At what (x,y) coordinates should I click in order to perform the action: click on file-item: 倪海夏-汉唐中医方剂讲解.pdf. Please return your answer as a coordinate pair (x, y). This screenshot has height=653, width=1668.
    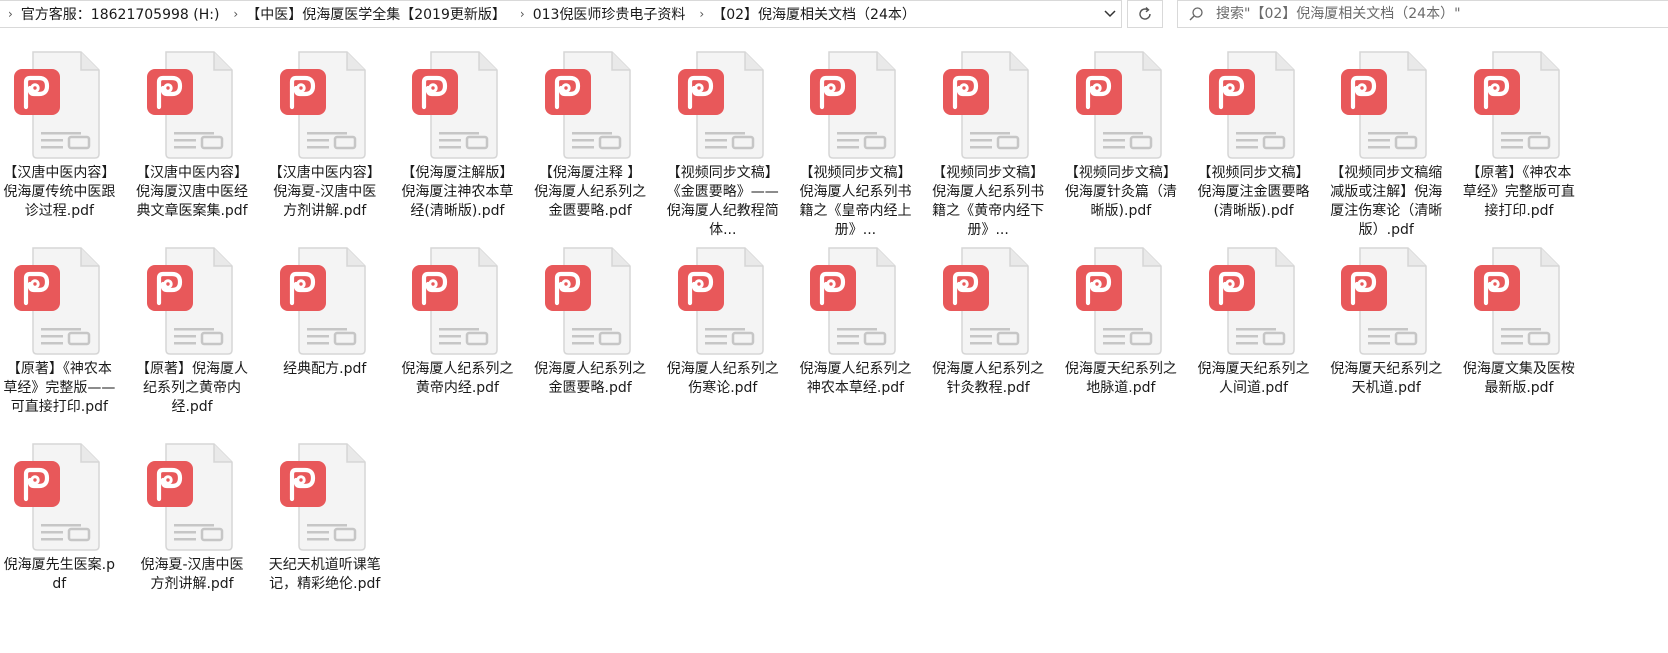
    Looking at the image, I should click on (199, 540).